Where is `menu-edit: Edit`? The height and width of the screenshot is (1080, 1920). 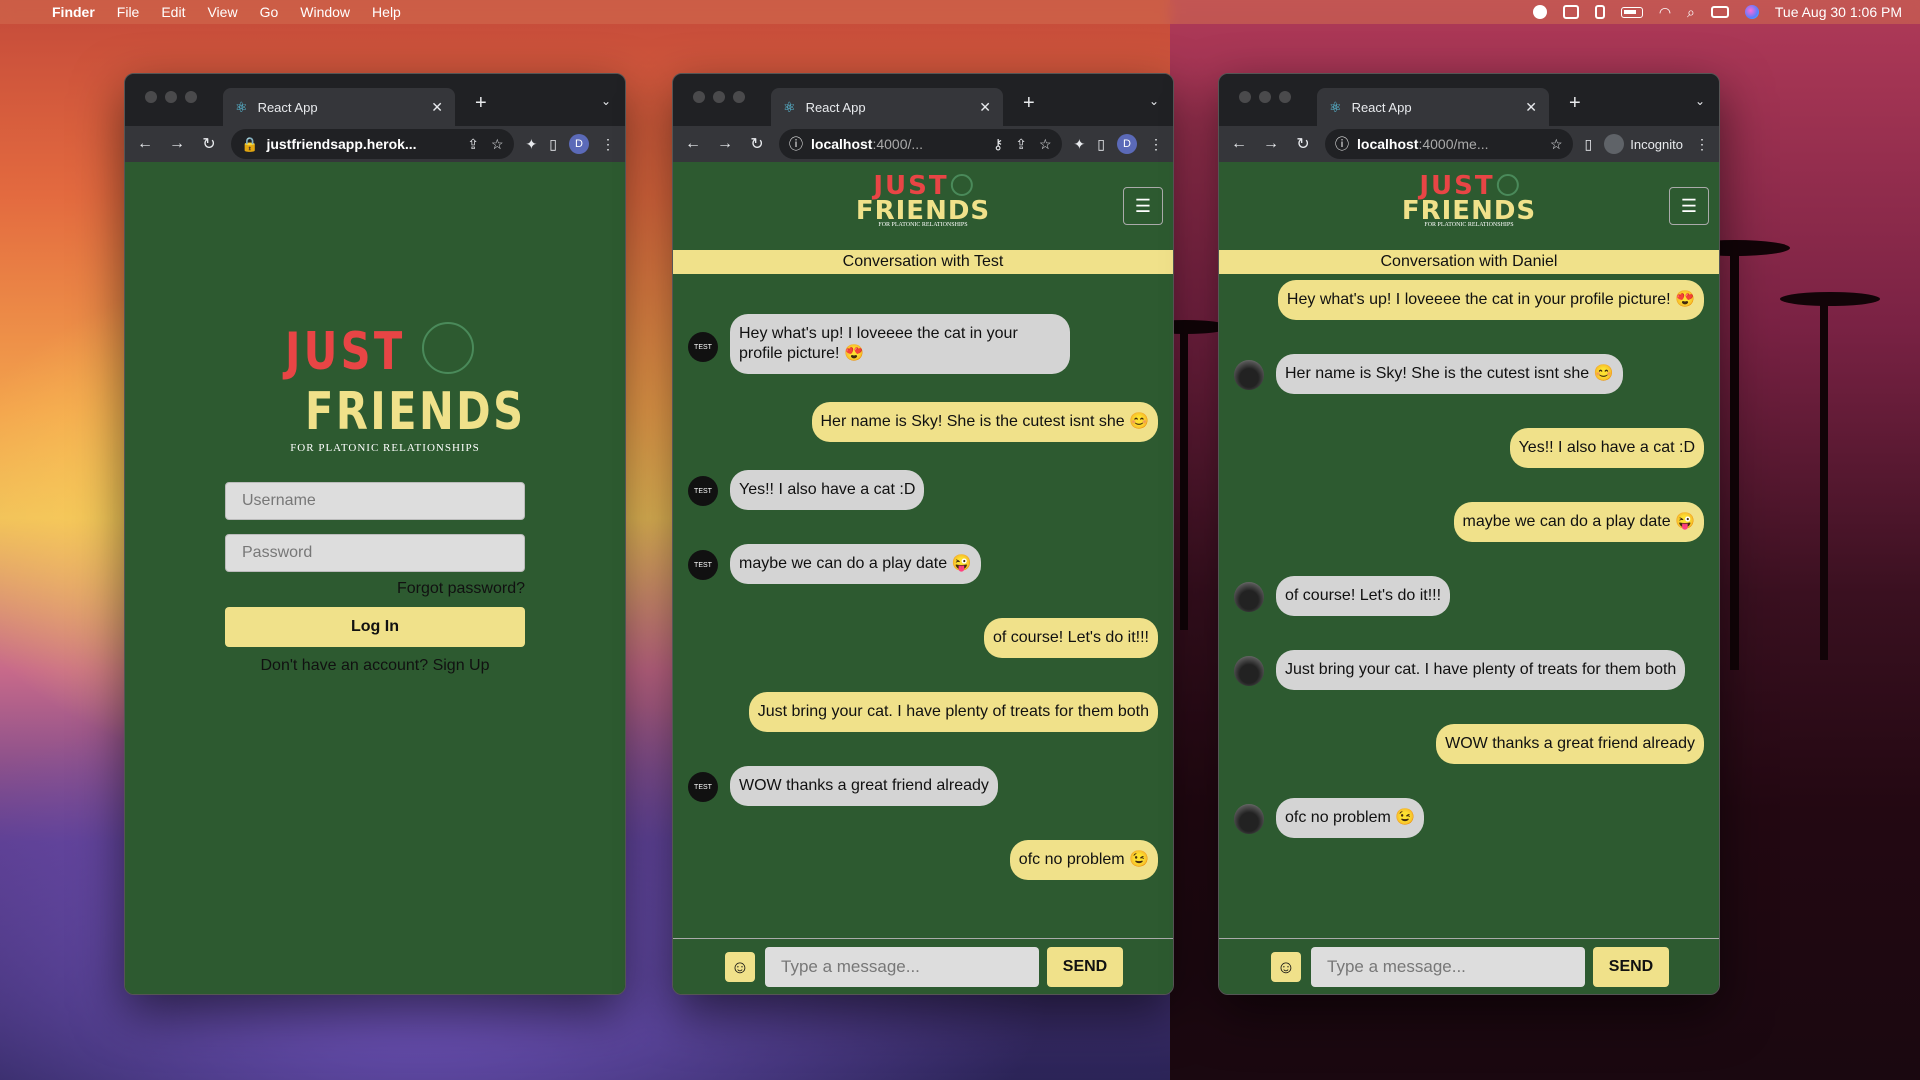 menu-edit: Edit is located at coordinates (173, 12).